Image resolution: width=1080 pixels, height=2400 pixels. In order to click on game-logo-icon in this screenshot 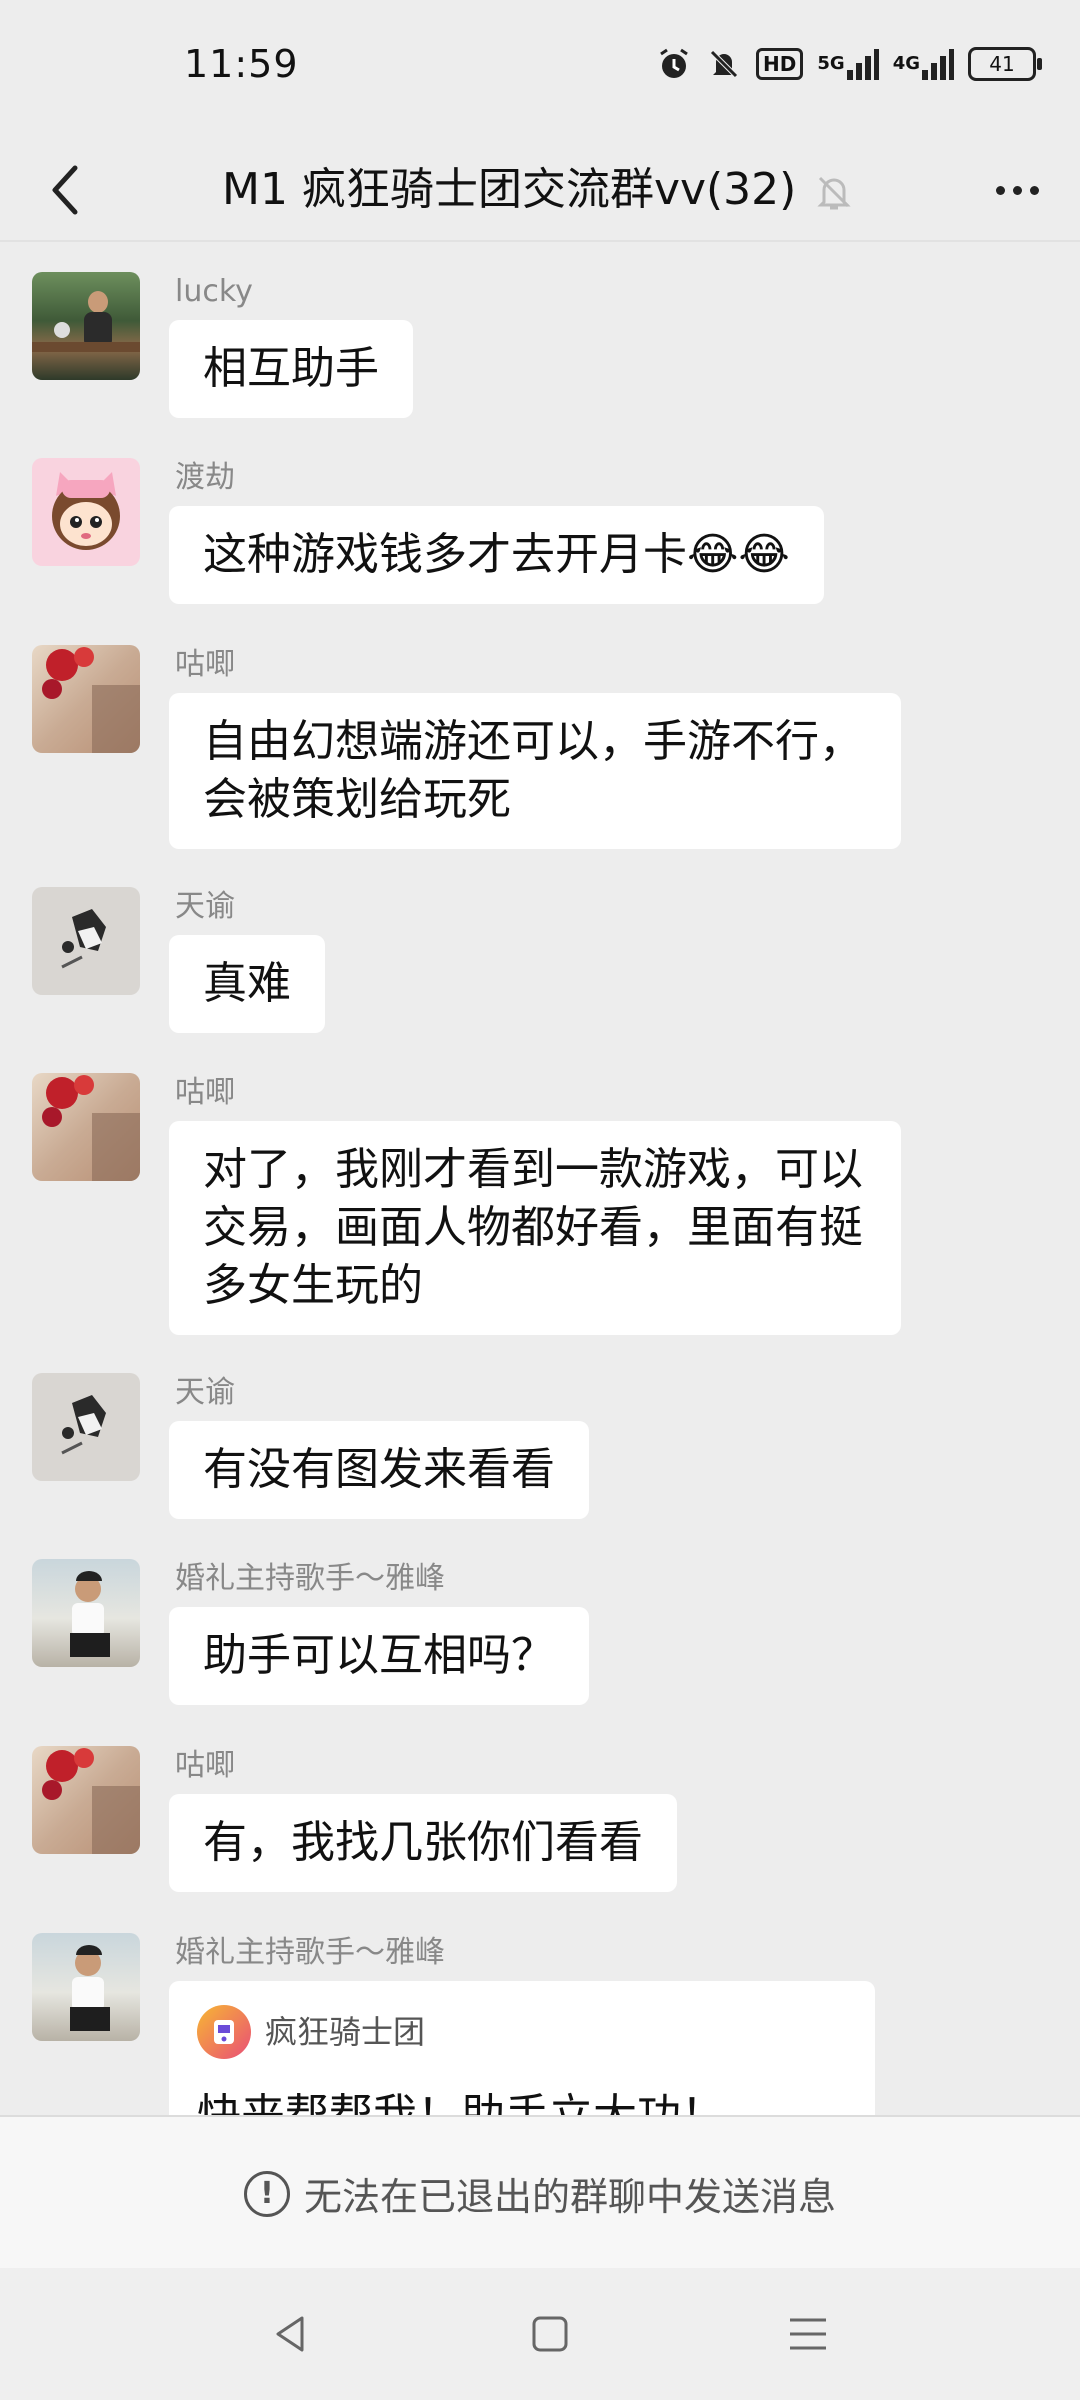, I will do `click(224, 2032)`.